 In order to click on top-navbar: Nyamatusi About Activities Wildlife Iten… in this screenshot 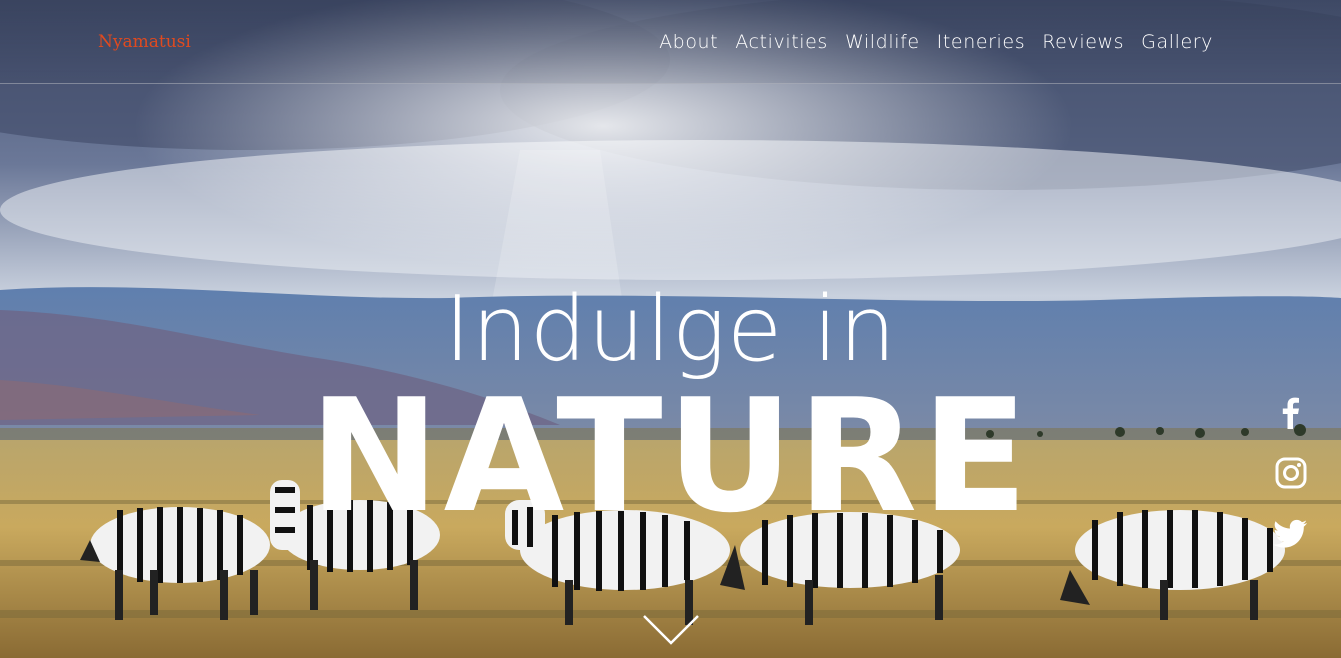, I will do `click(670, 42)`.